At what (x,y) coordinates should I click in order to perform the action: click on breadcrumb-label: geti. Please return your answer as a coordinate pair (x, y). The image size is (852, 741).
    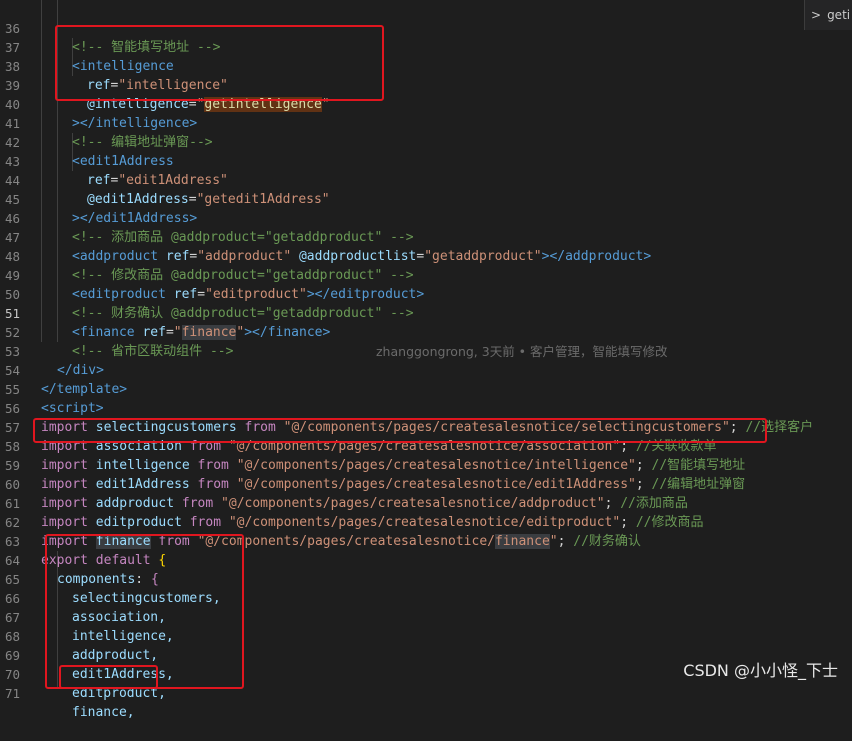
    Looking at the image, I should click on (838, 15).